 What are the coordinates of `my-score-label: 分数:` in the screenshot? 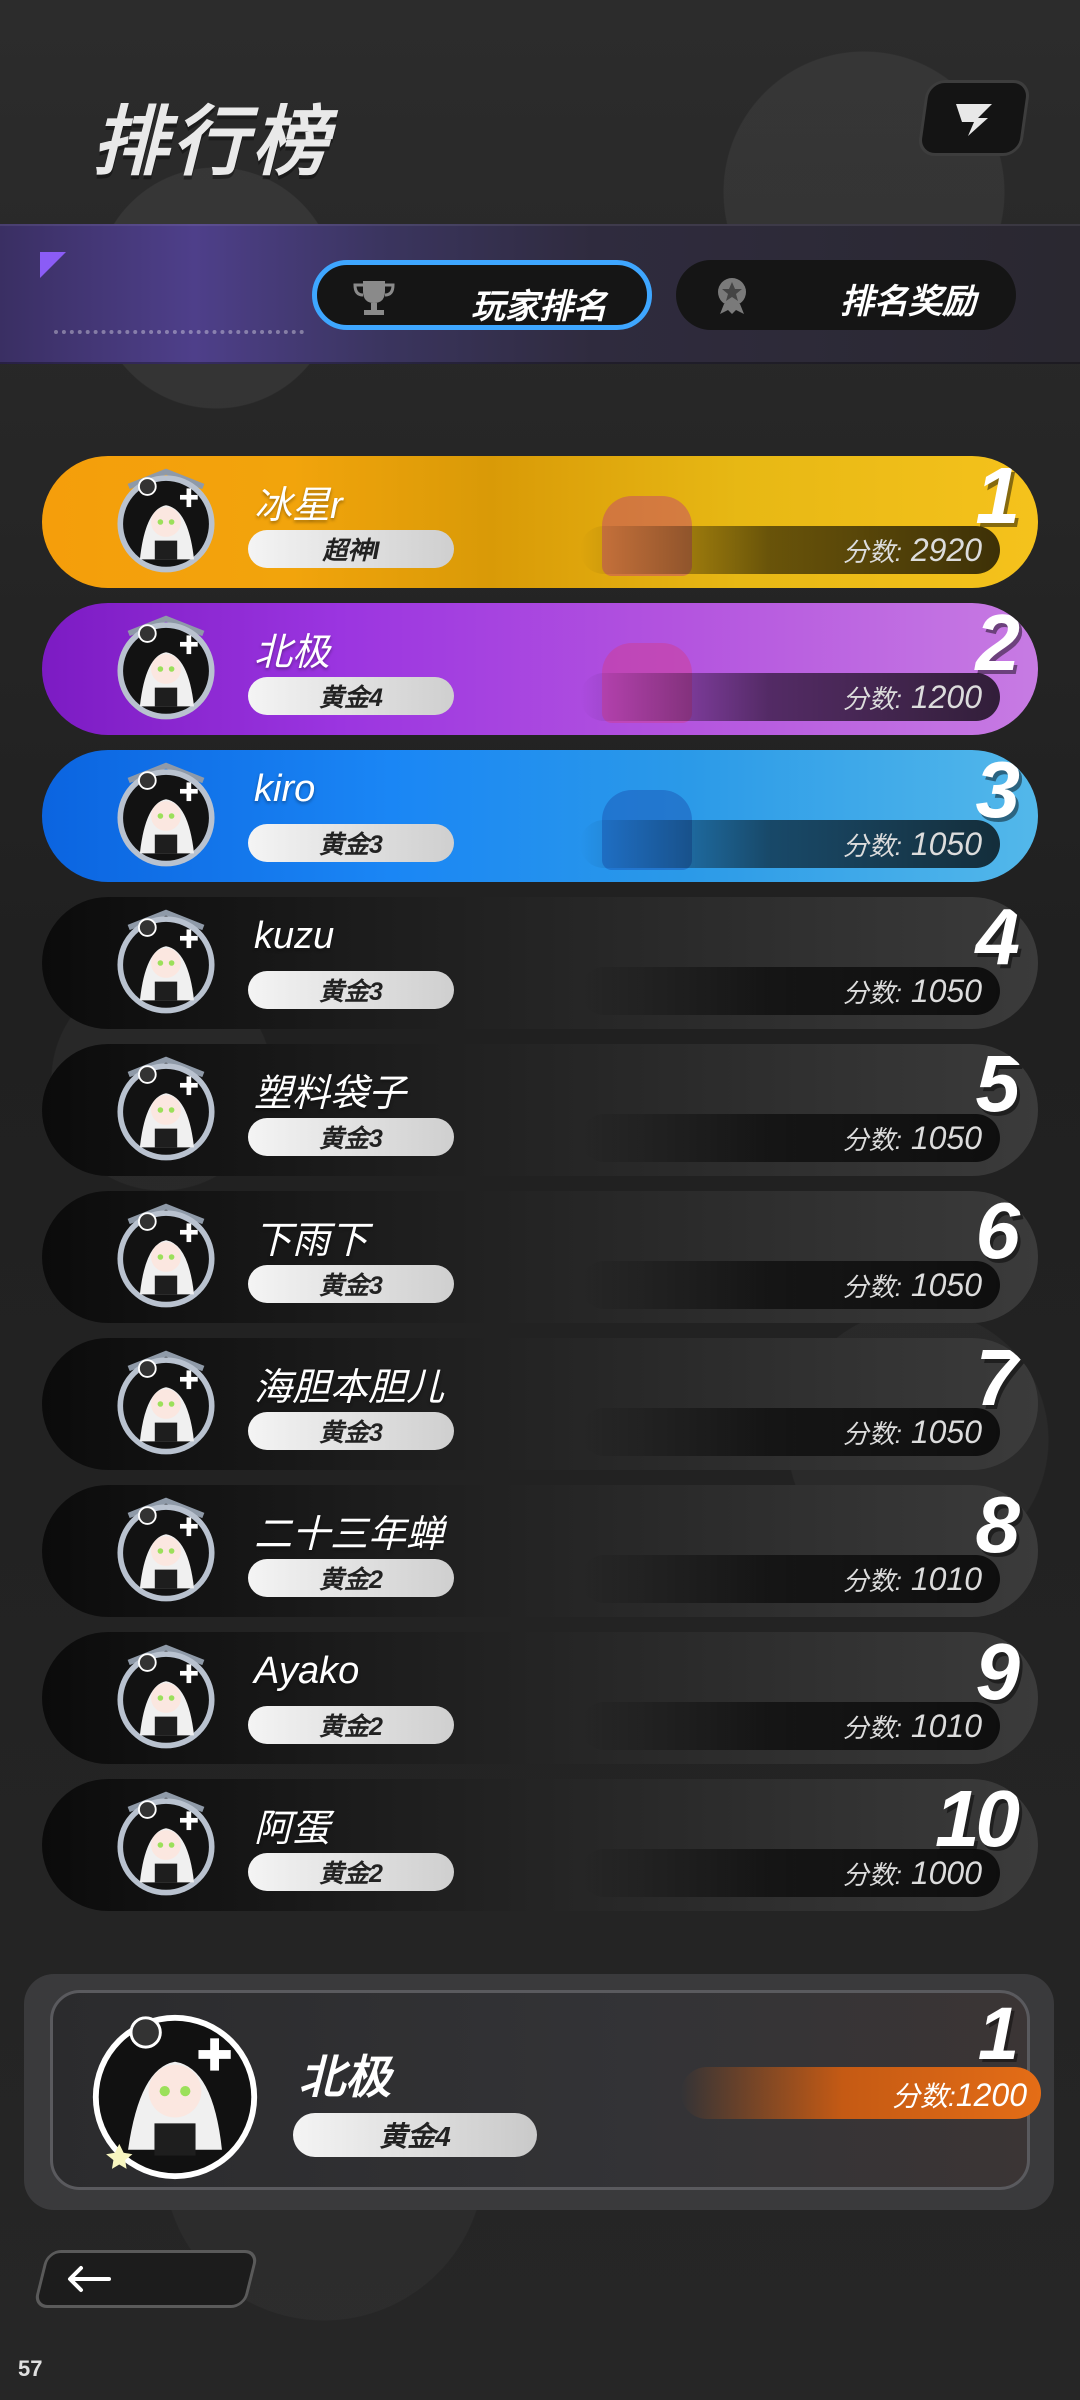 It's located at (924, 2096).